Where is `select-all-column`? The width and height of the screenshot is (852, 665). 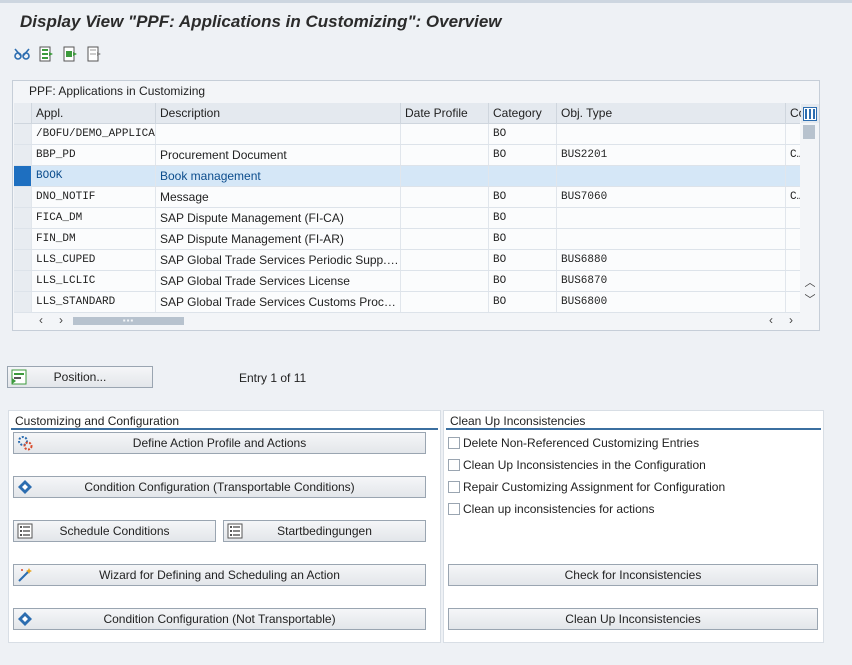 select-all-column is located at coordinates (23, 113).